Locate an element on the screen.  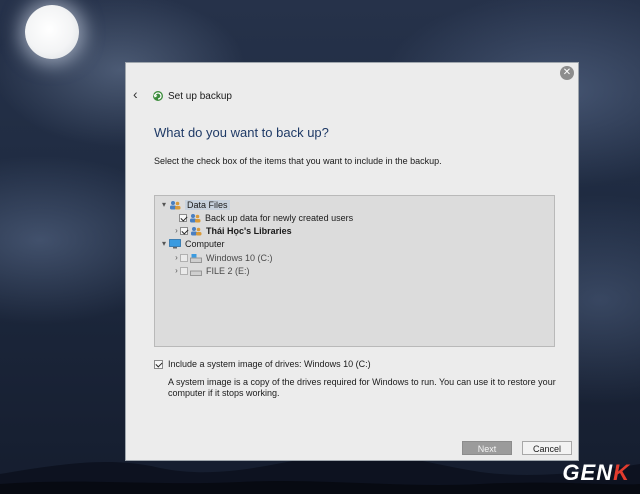
cancel-button: Cancel is located at coordinates (547, 448).